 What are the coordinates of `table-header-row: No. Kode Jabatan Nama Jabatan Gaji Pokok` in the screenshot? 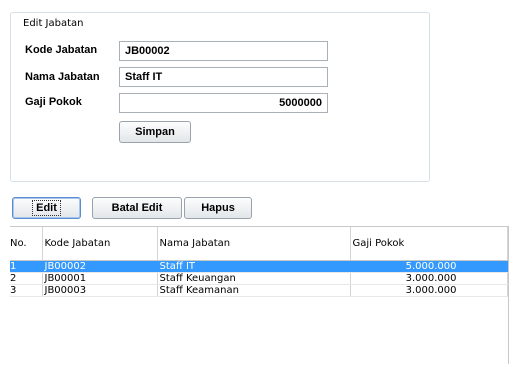 It's located at (259, 244).